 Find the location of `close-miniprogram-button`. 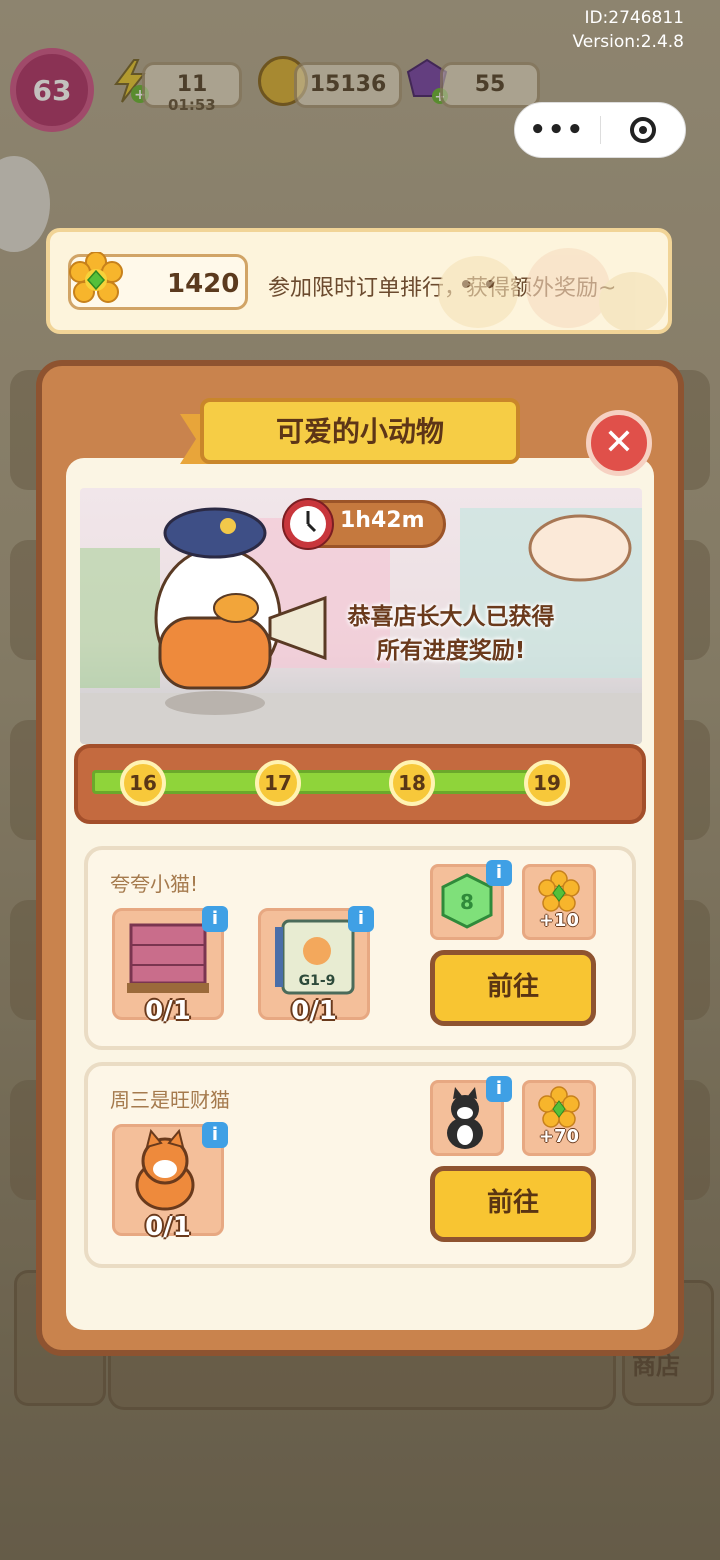

close-miniprogram-button is located at coordinates (643, 130).